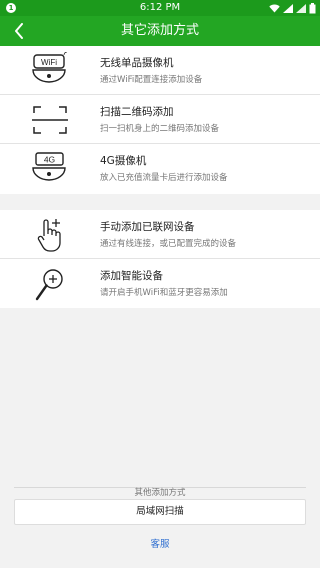  Describe the element at coordinates (160, 493) in the screenshot. I see `other-methods-label: 其他添加方式` at that location.